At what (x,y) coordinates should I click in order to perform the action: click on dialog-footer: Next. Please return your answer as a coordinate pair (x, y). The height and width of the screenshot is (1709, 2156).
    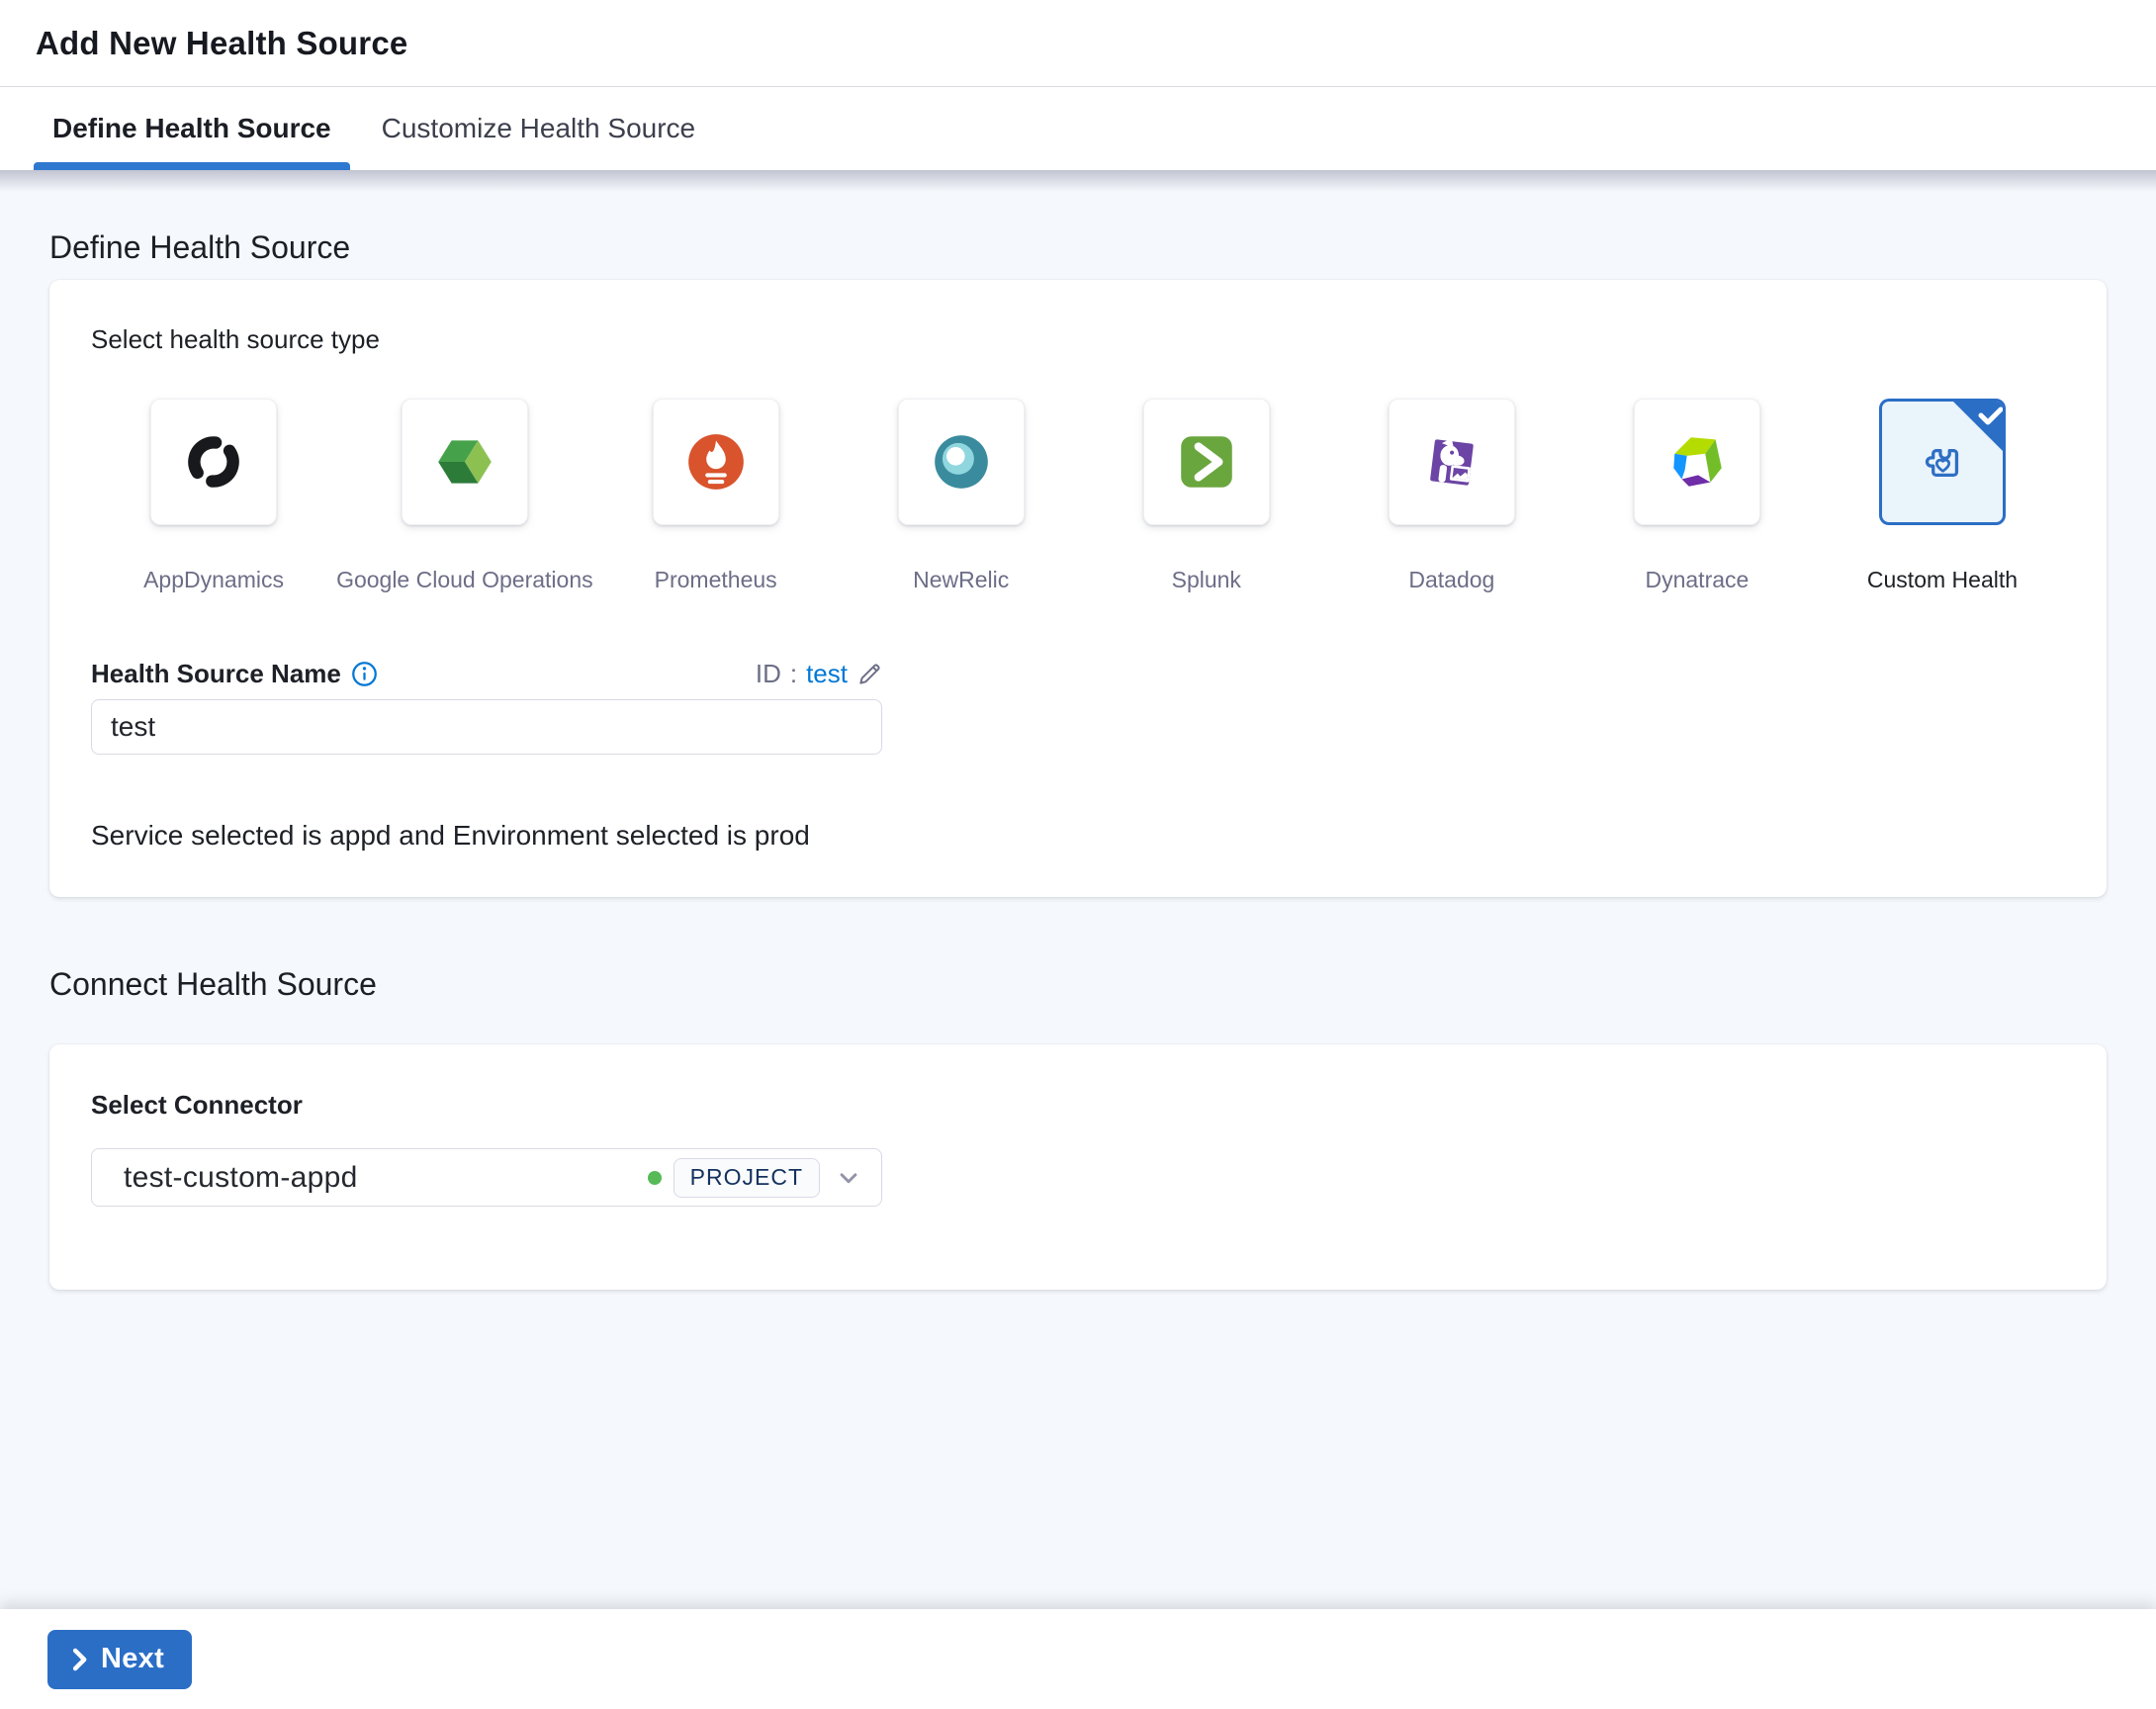
    Looking at the image, I should click on (1078, 1659).